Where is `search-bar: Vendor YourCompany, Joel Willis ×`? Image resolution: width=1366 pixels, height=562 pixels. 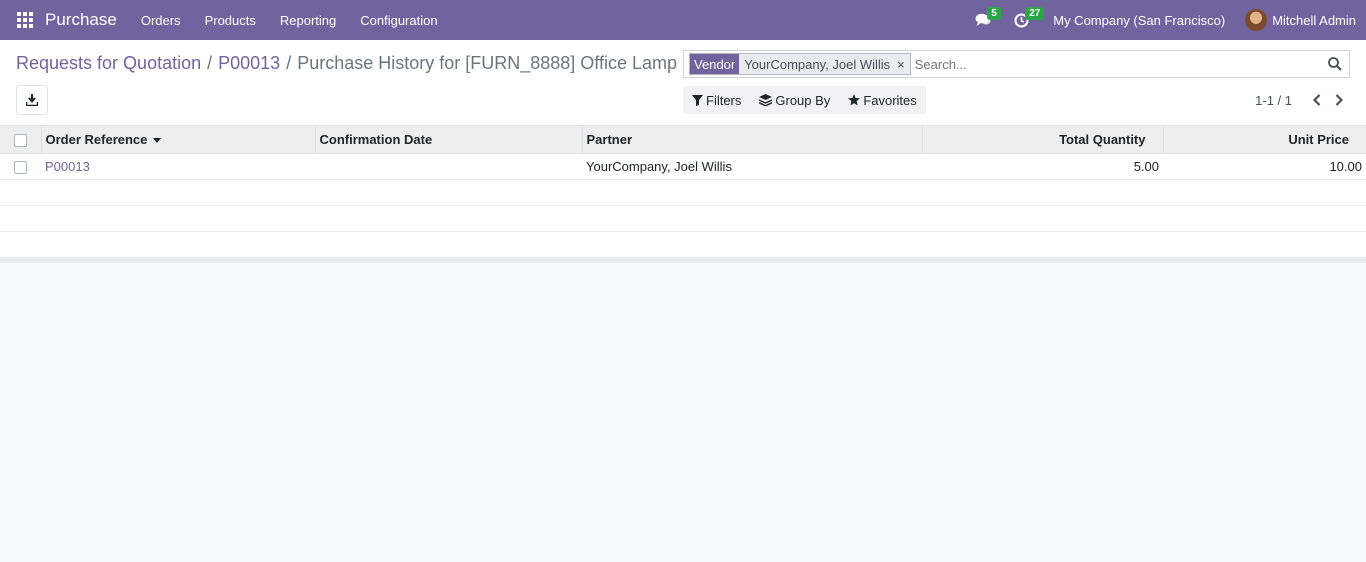 search-bar: Vendor YourCompany, Joel Willis × is located at coordinates (1016, 64).